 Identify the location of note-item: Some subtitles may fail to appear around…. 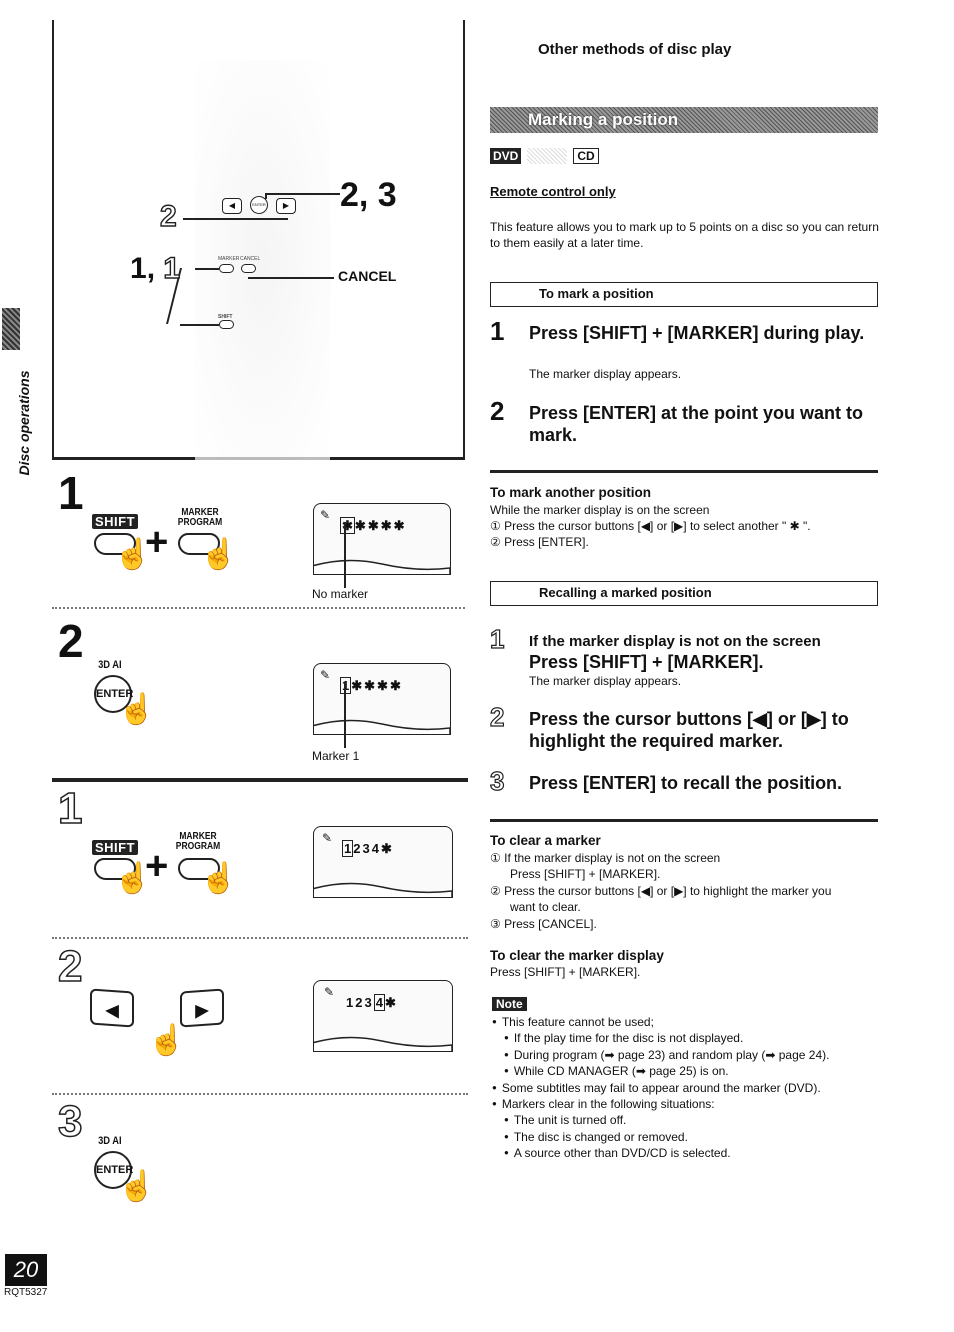
(692, 1088).